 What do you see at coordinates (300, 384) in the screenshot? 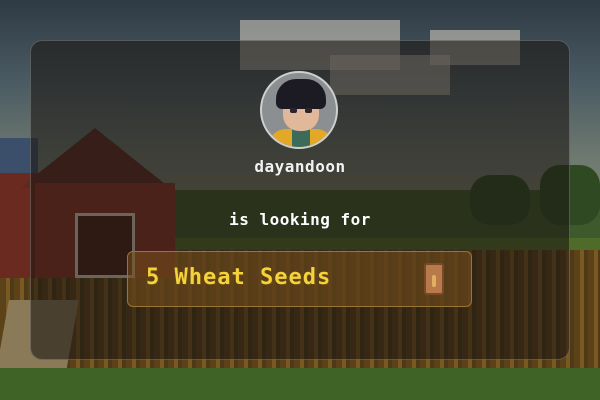
I see `foreground-grass` at bounding box center [300, 384].